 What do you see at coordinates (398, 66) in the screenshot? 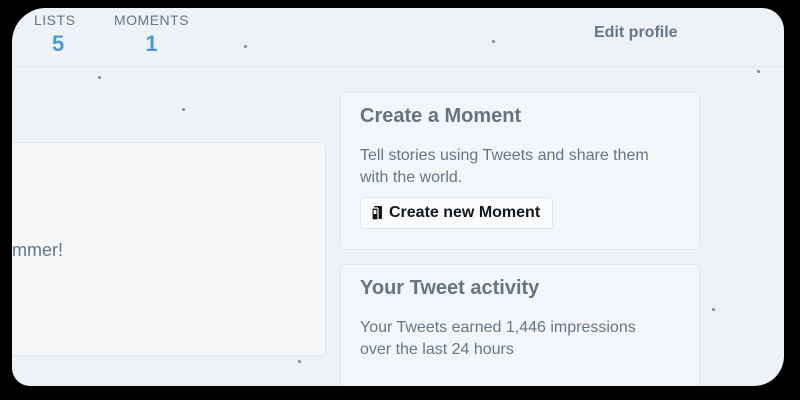
I see `stats-divider` at bounding box center [398, 66].